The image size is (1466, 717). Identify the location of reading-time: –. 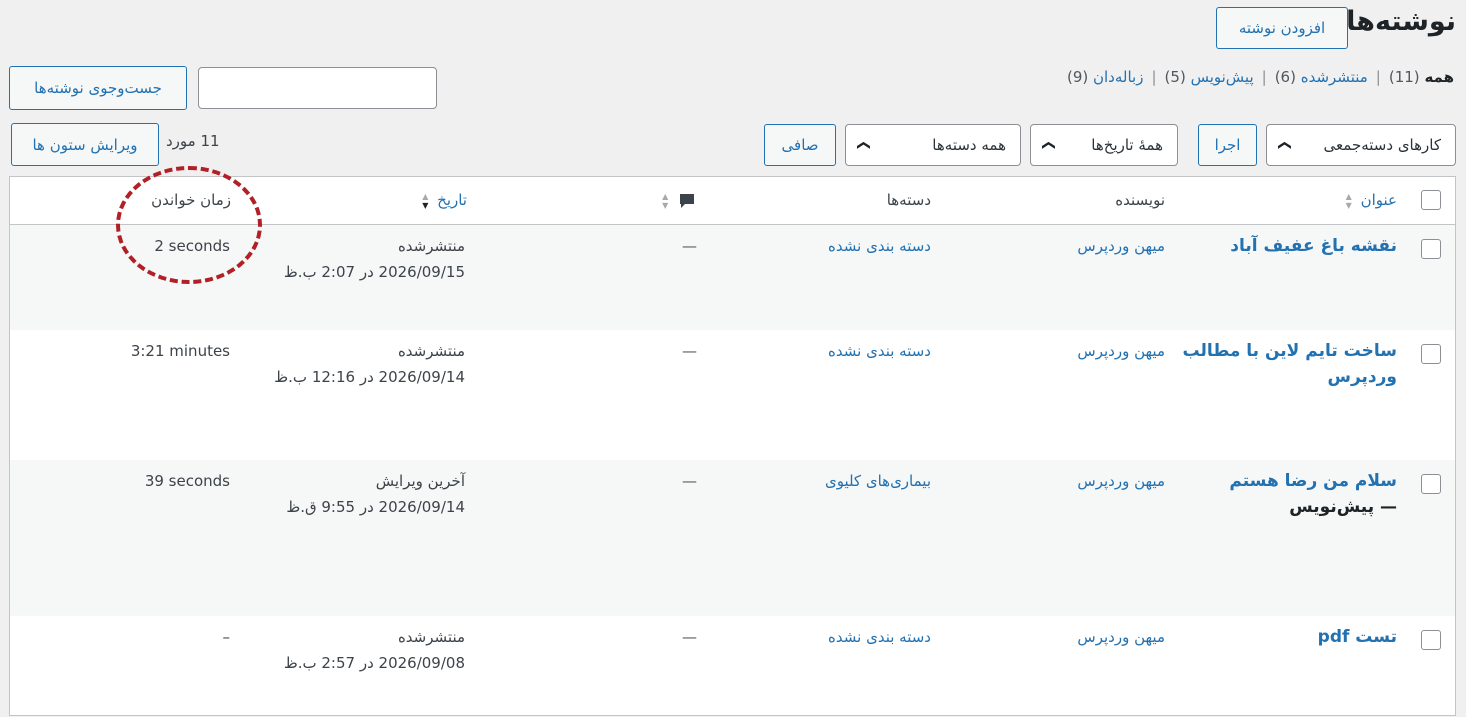
(226, 637).